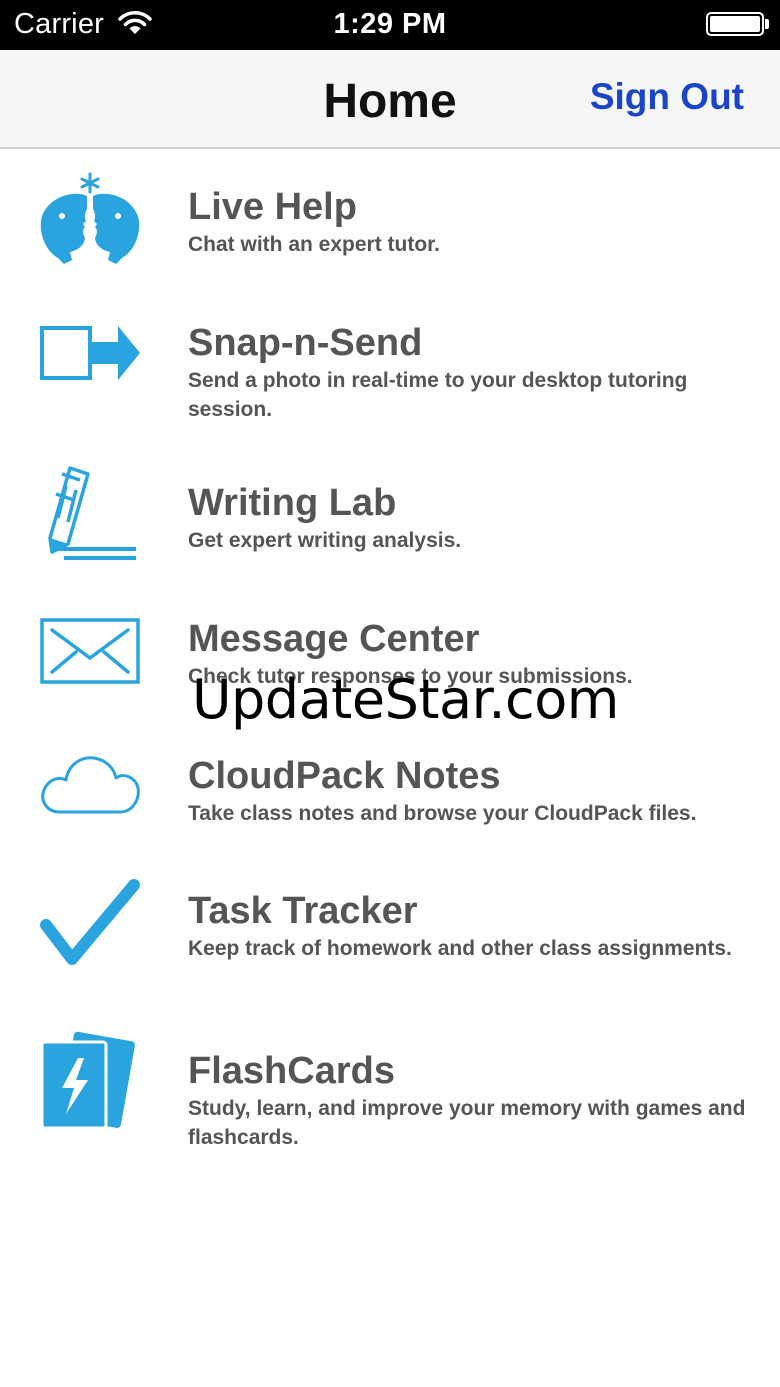 This screenshot has width=780, height=1387. I want to click on writing-lab-title: Writing Lab, so click(292, 503).